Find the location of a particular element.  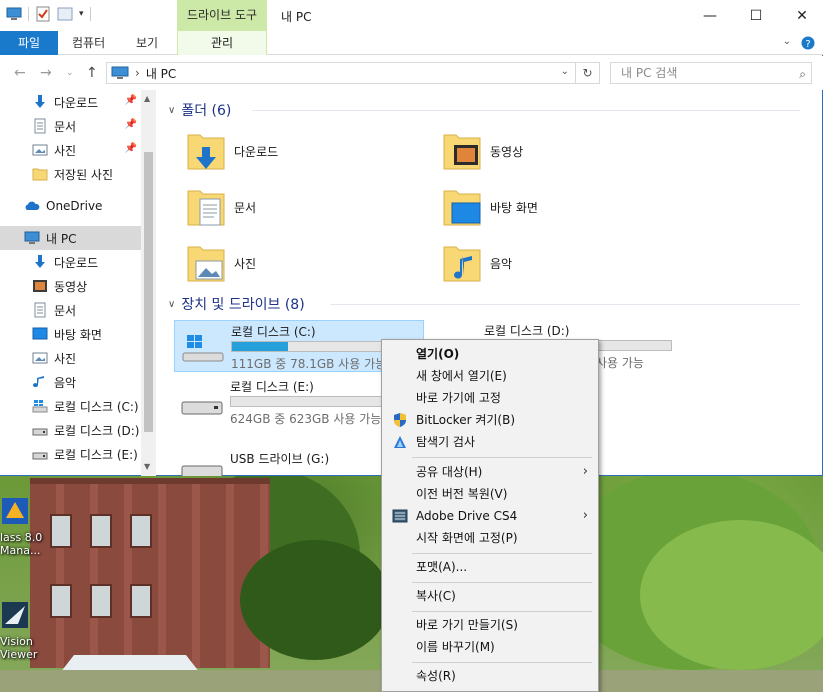

folders-group-header: ∨ 폴더 (6) is located at coordinates (199, 110).